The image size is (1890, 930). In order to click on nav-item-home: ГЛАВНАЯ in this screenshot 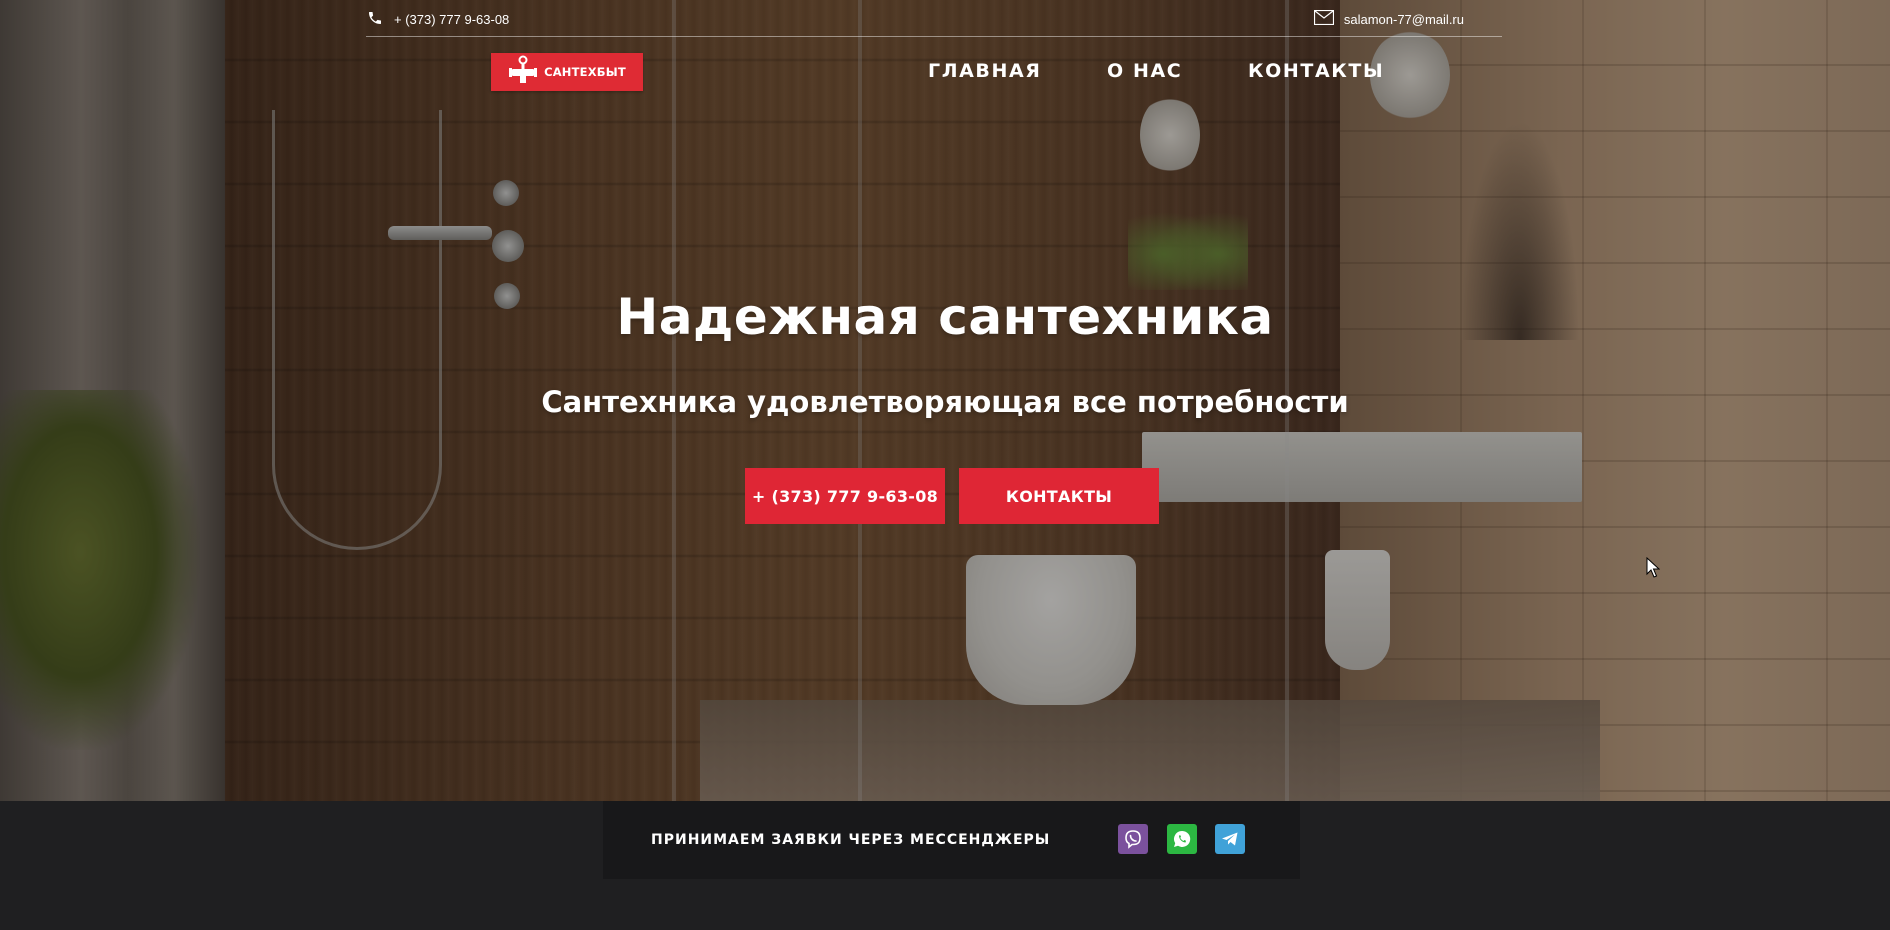, I will do `click(985, 71)`.